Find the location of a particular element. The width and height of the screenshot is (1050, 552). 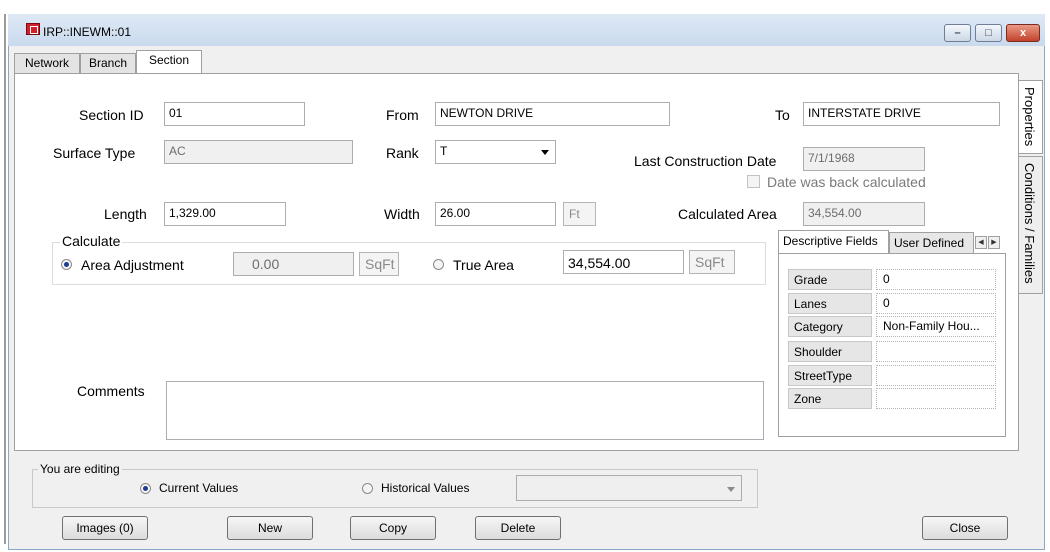

last-construction-date-label: Last Construction Date is located at coordinates (705, 161).